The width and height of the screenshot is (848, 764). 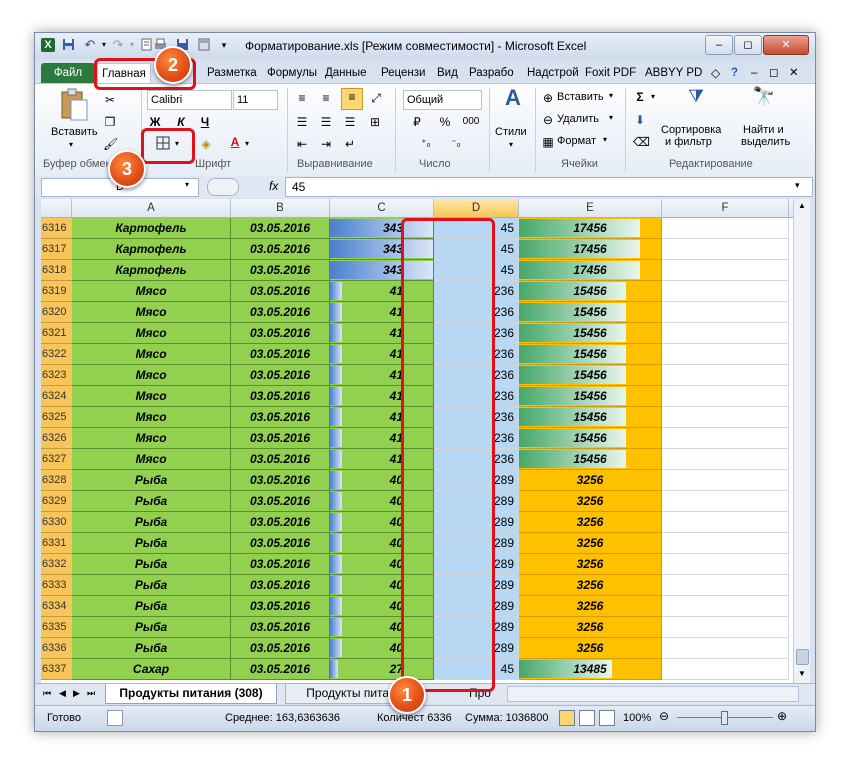 I want to click on font-color-dropdown-icon: ▾, so click(x=247, y=144).